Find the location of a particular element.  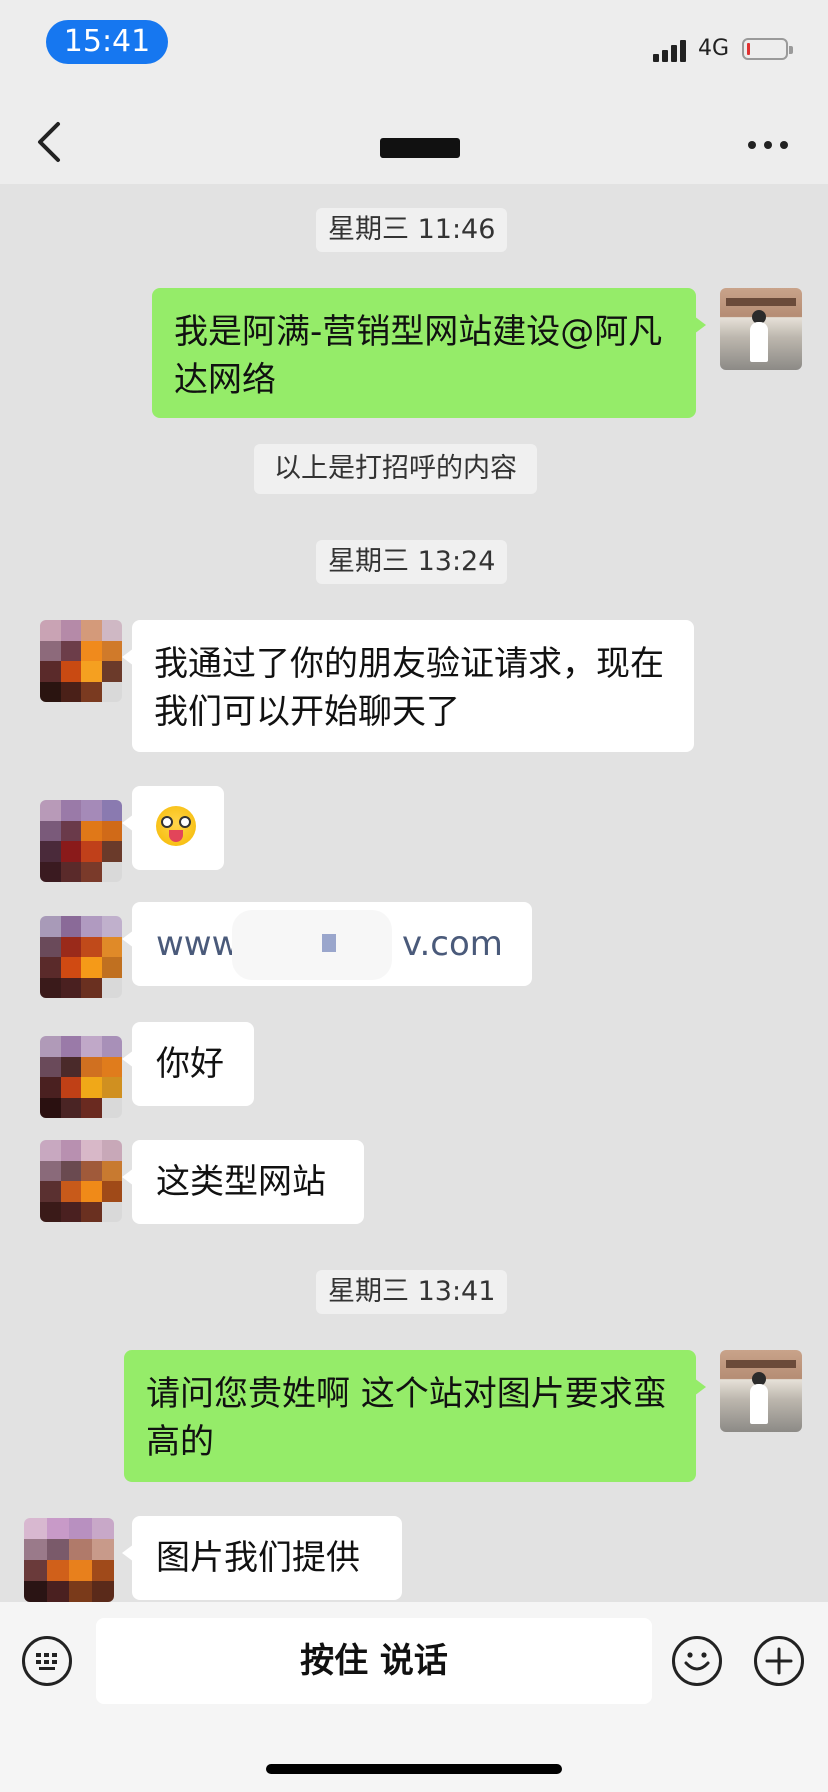

chat-title-redacted is located at coordinates (420, 148).